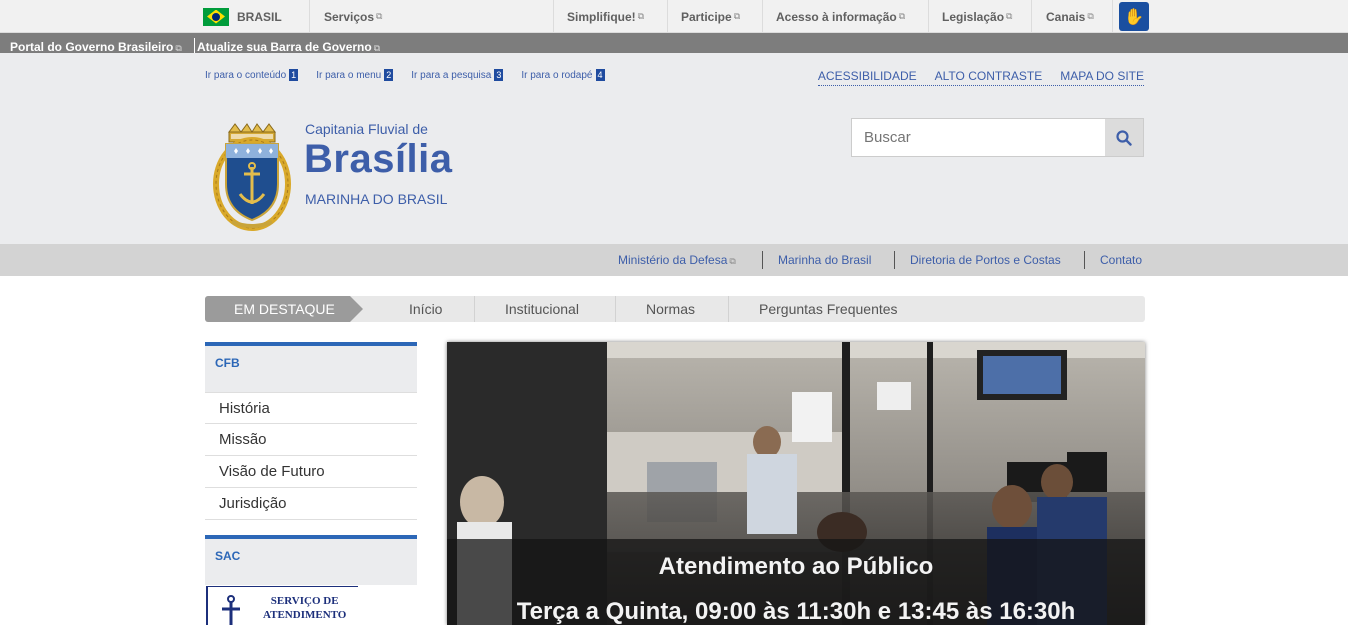 This screenshot has width=1348, height=625. I want to click on skip-to-footer: Ir para o rodapé 4, so click(563, 75).